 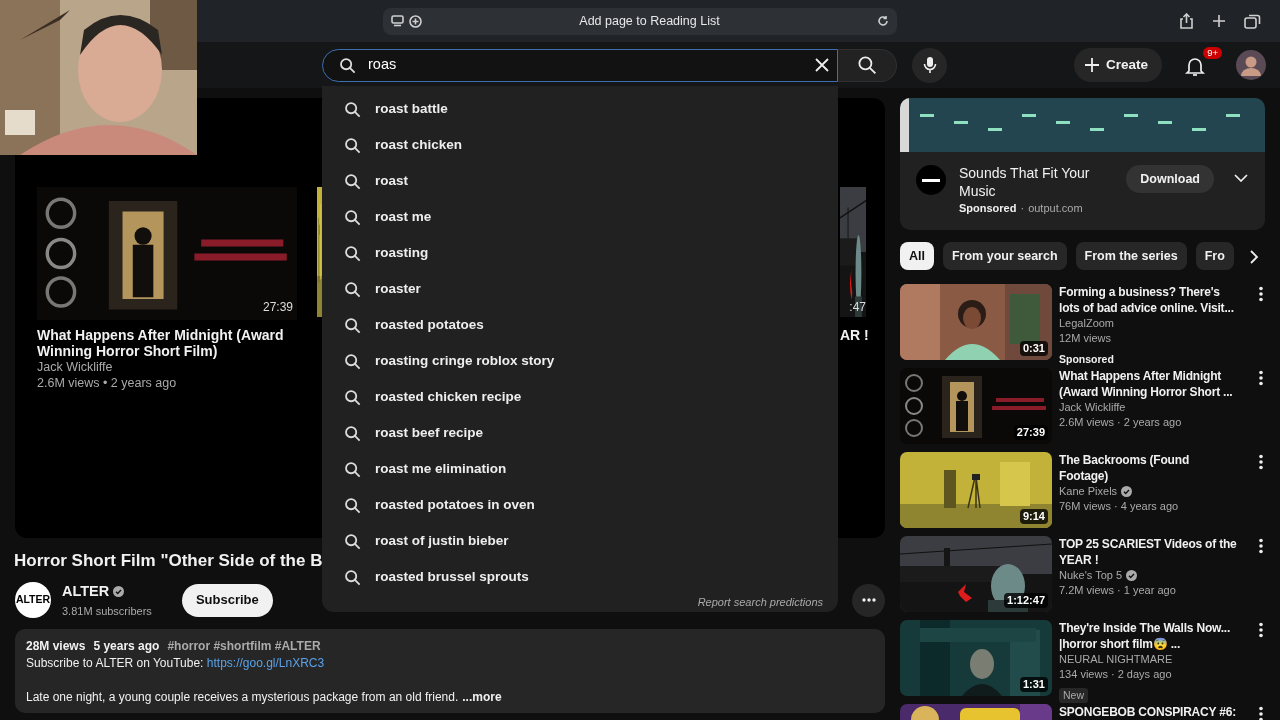 What do you see at coordinates (580, 217) in the screenshot?
I see `search-suggestion: roast me` at bounding box center [580, 217].